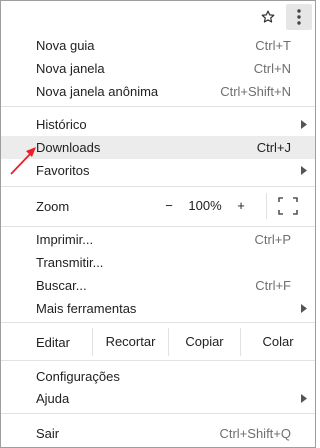 This screenshot has height=448, width=320. I want to click on menu-item-downloads: Downloads Ctrl+J, so click(158, 147).